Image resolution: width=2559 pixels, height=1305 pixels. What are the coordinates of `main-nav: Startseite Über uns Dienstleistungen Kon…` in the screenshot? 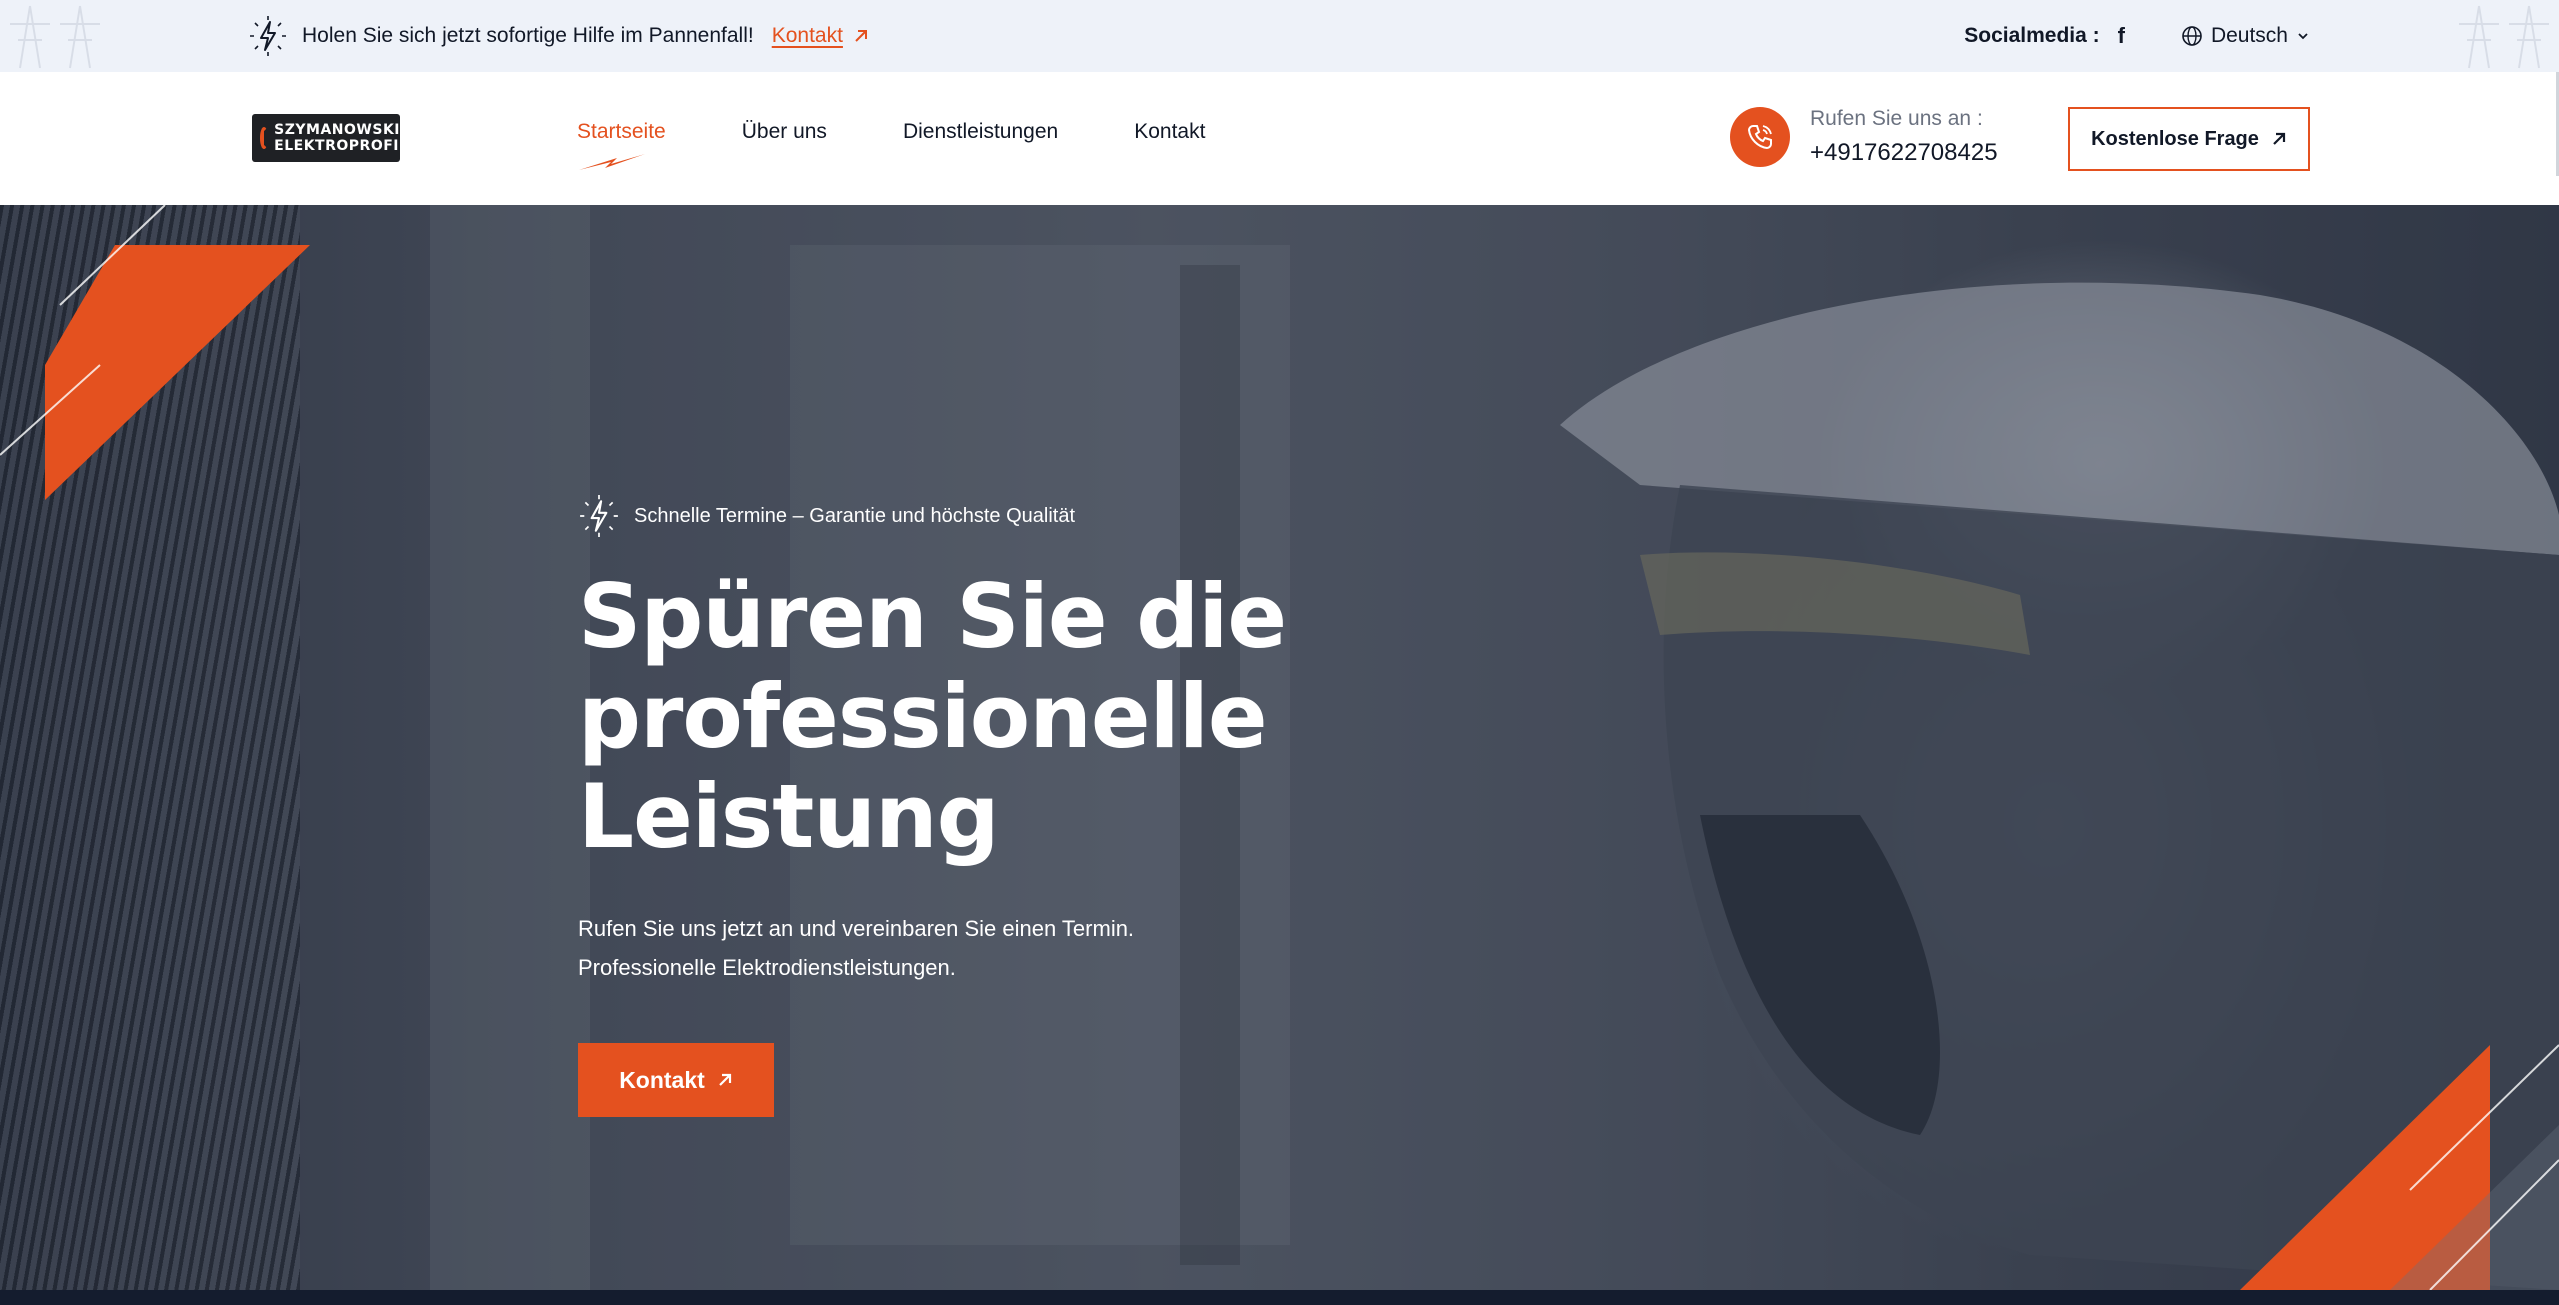 It's located at (929, 145).